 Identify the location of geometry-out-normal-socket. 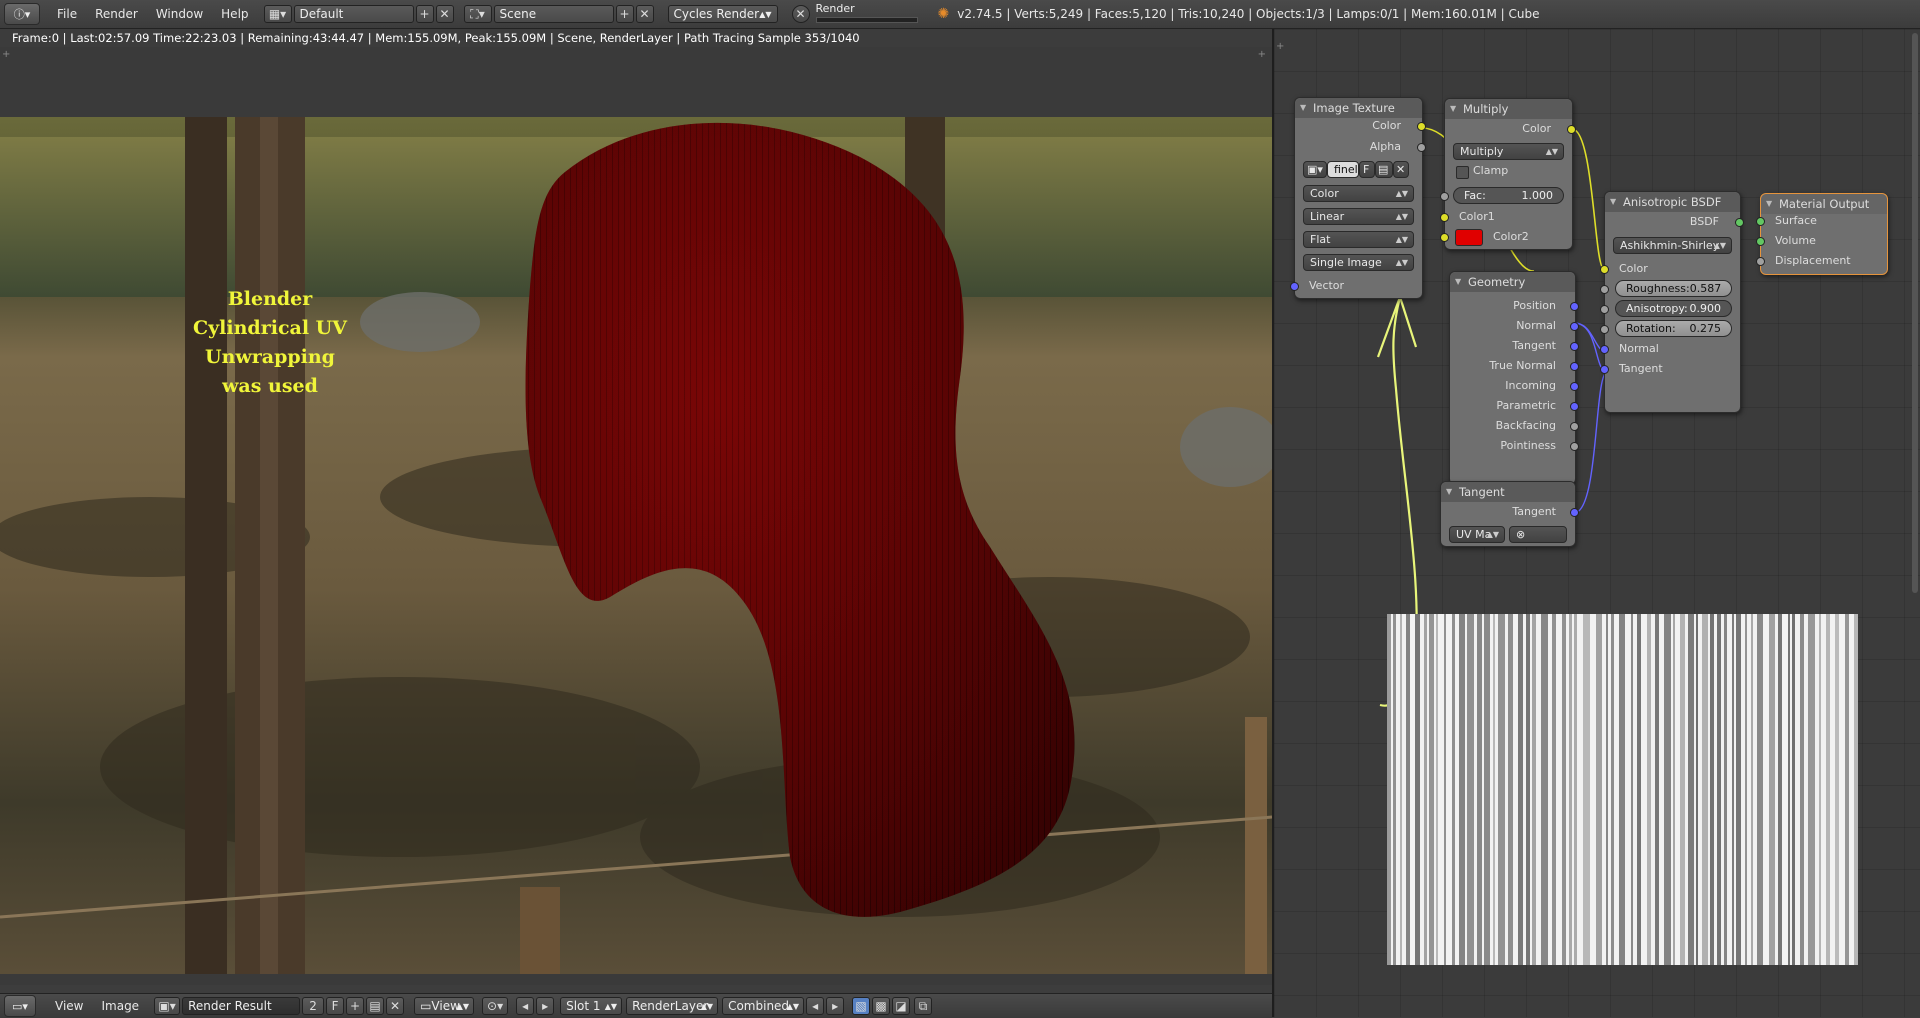
(1574, 326).